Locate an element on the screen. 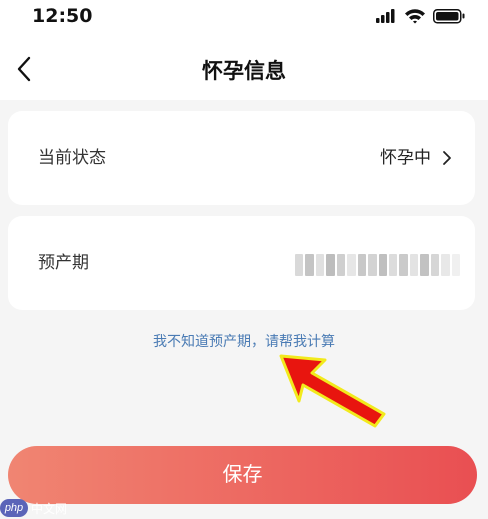 Image resolution: width=488 pixels, height=519 pixels. watermark-logo: php is located at coordinates (14, 508).